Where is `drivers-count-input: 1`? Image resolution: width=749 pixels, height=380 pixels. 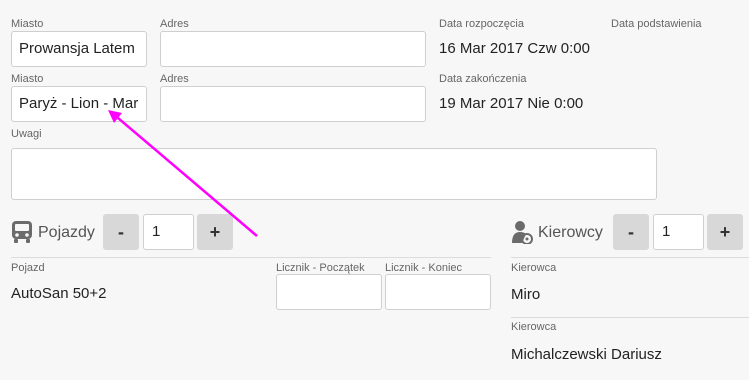 drivers-count-input: 1 is located at coordinates (678, 232).